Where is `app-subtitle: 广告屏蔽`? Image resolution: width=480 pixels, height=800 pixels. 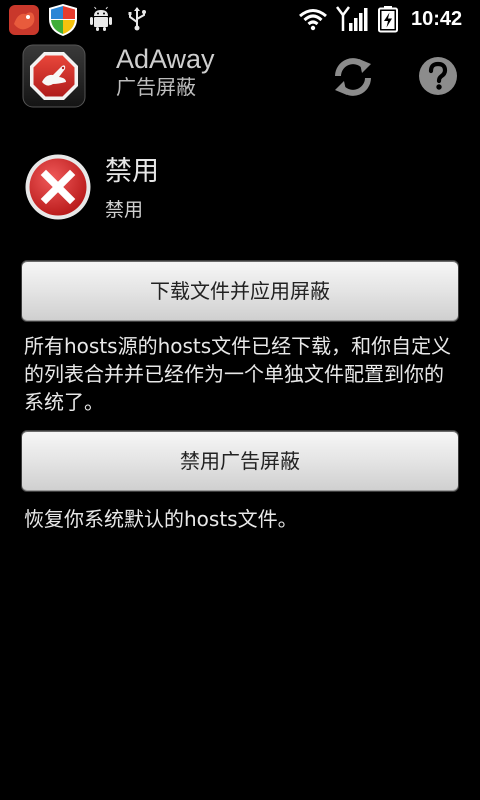
app-subtitle: 广告屏蔽 is located at coordinates (156, 87).